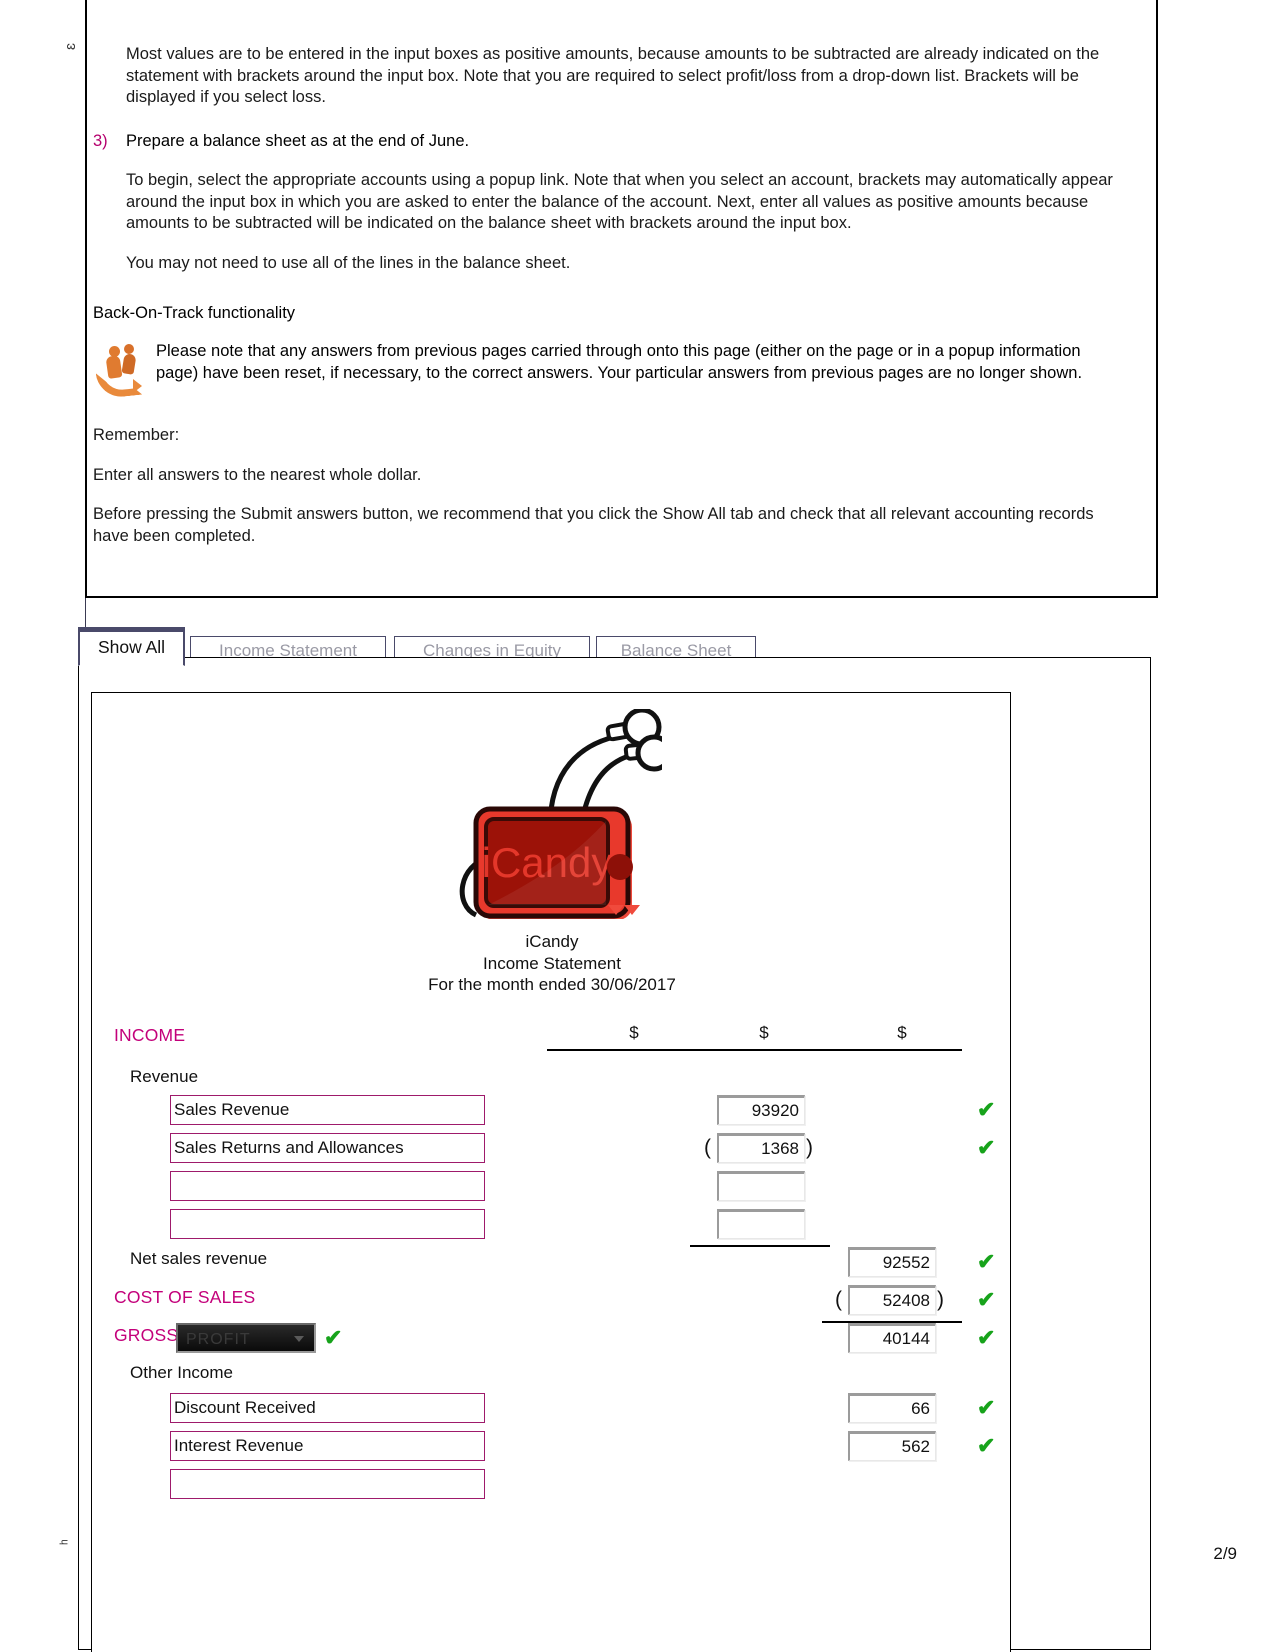 Image resolution: width=1275 pixels, height=1652 pixels. I want to click on table-row: Discount Received 66 ✔, so click(551, 1412).